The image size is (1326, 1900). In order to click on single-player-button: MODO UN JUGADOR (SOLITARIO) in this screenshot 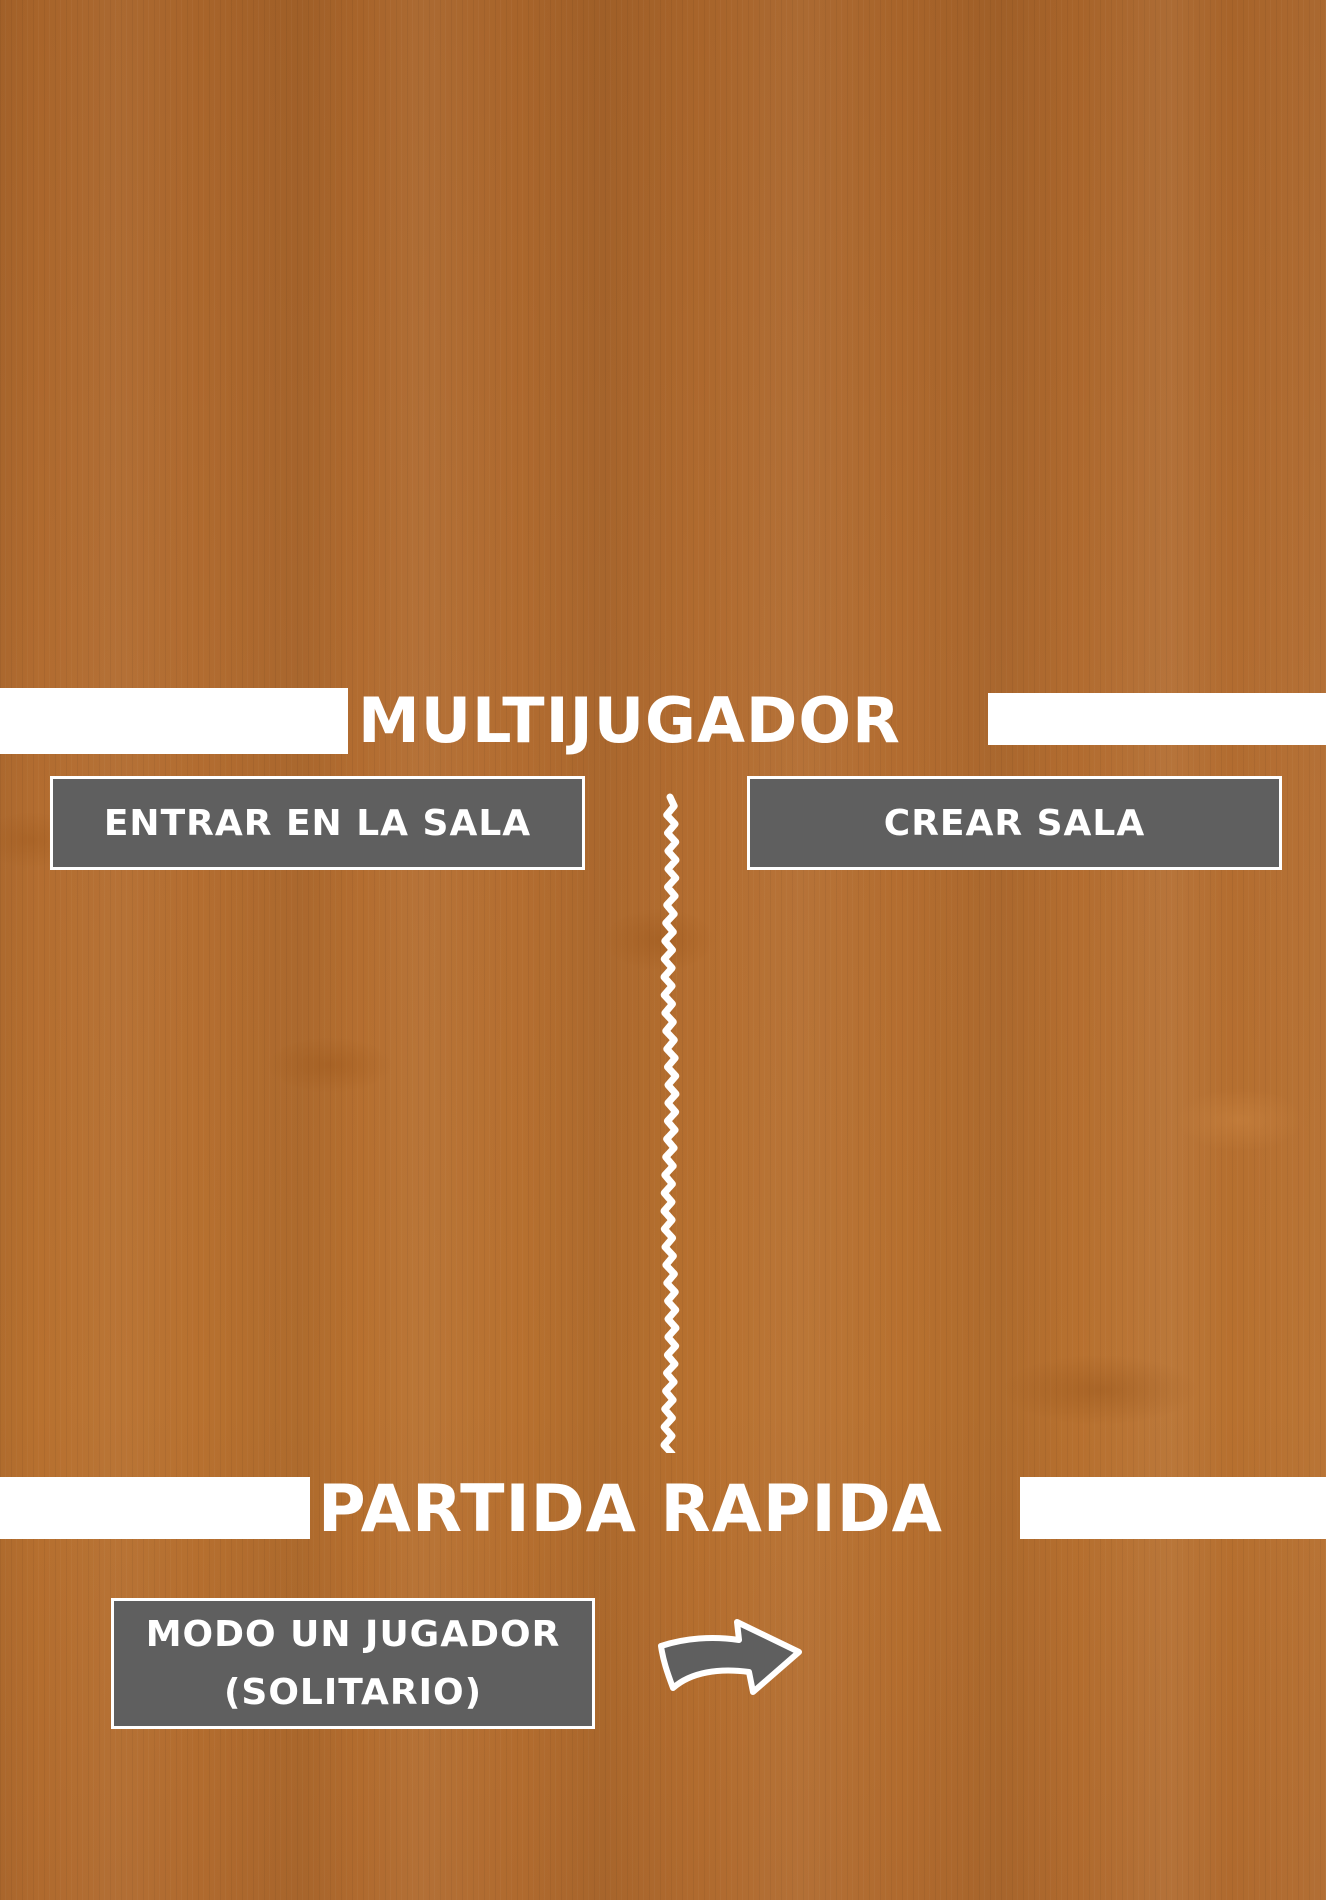, I will do `click(353, 1663)`.